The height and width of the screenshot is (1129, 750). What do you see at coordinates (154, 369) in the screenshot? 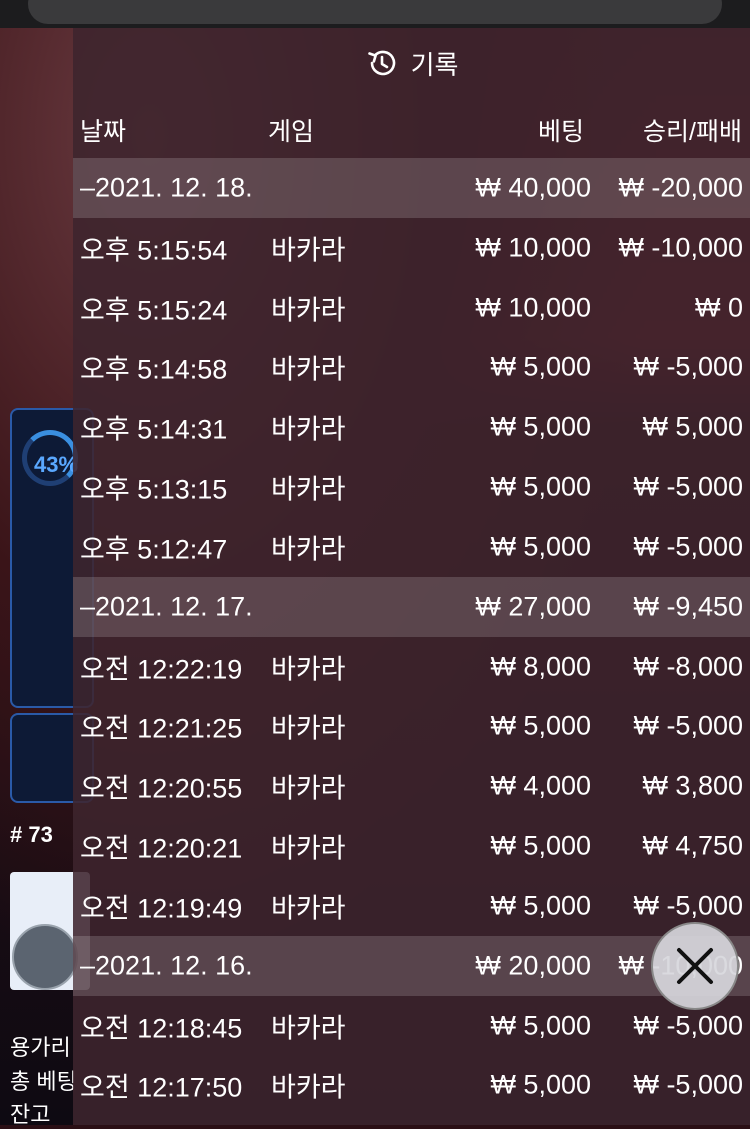
I see `row-time: 오후 5:14:58` at bounding box center [154, 369].